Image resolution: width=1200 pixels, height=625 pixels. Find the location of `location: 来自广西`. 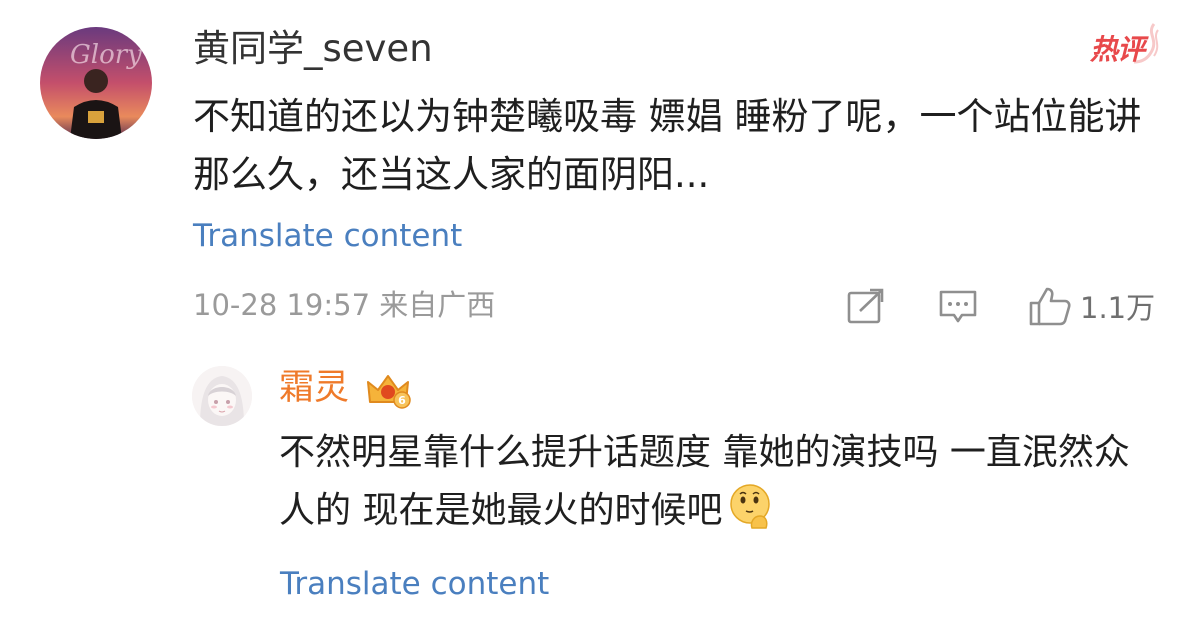

location: 来自广西 is located at coordinates (437, 305).